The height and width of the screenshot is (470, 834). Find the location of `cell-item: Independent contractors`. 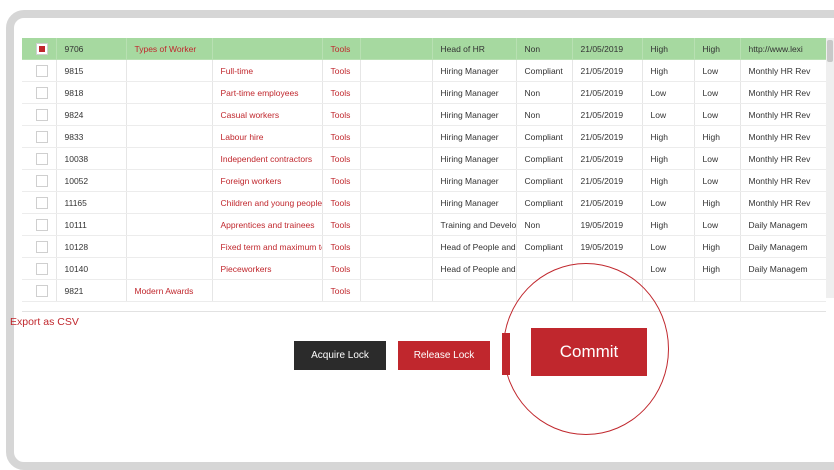

cell-item: Independent contractors is located at coordinates (267, 158).